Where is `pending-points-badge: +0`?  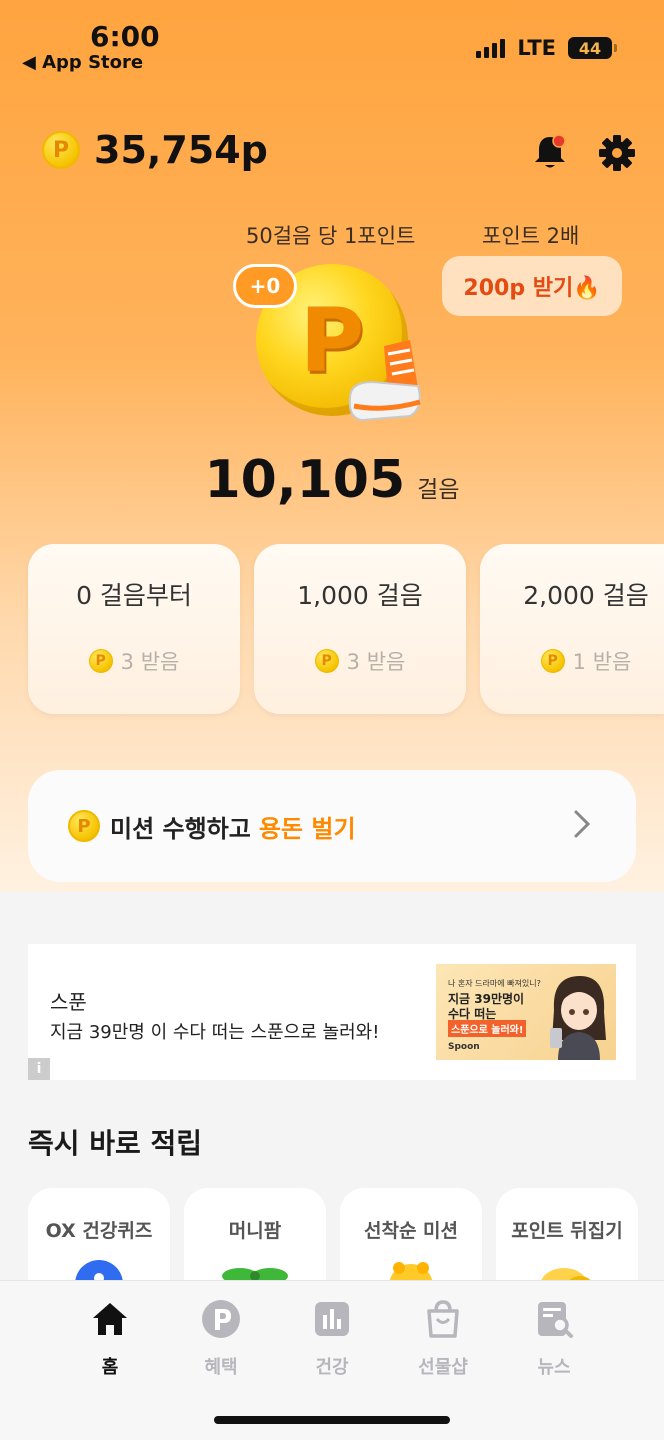 pending-points-badge: +0 is located at coordinates (265, 286).